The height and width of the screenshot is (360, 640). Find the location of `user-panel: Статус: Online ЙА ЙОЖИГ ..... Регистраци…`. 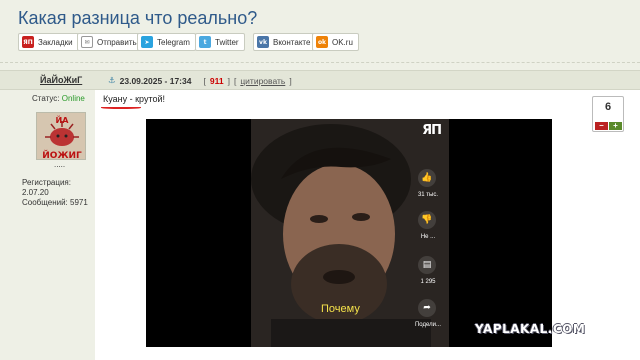

user-panel: Статус: Online ЙА ЙОЖИГ ..... Регистраци… is located at coordinates (47, 225).